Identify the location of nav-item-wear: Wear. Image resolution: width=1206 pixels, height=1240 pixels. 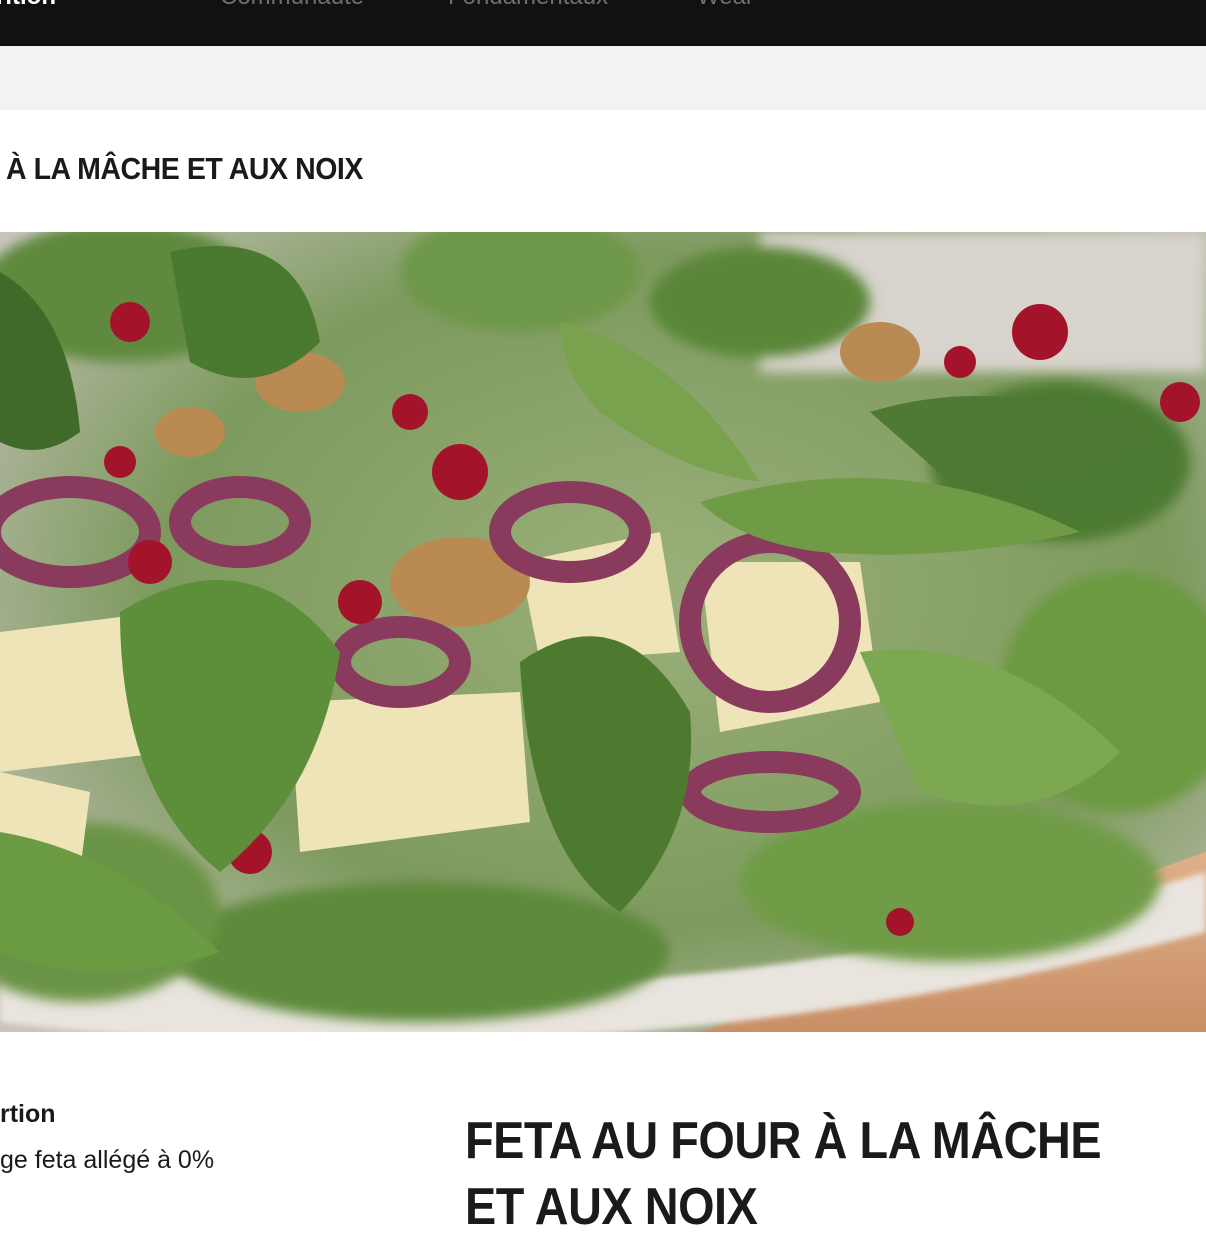
(725, 6).